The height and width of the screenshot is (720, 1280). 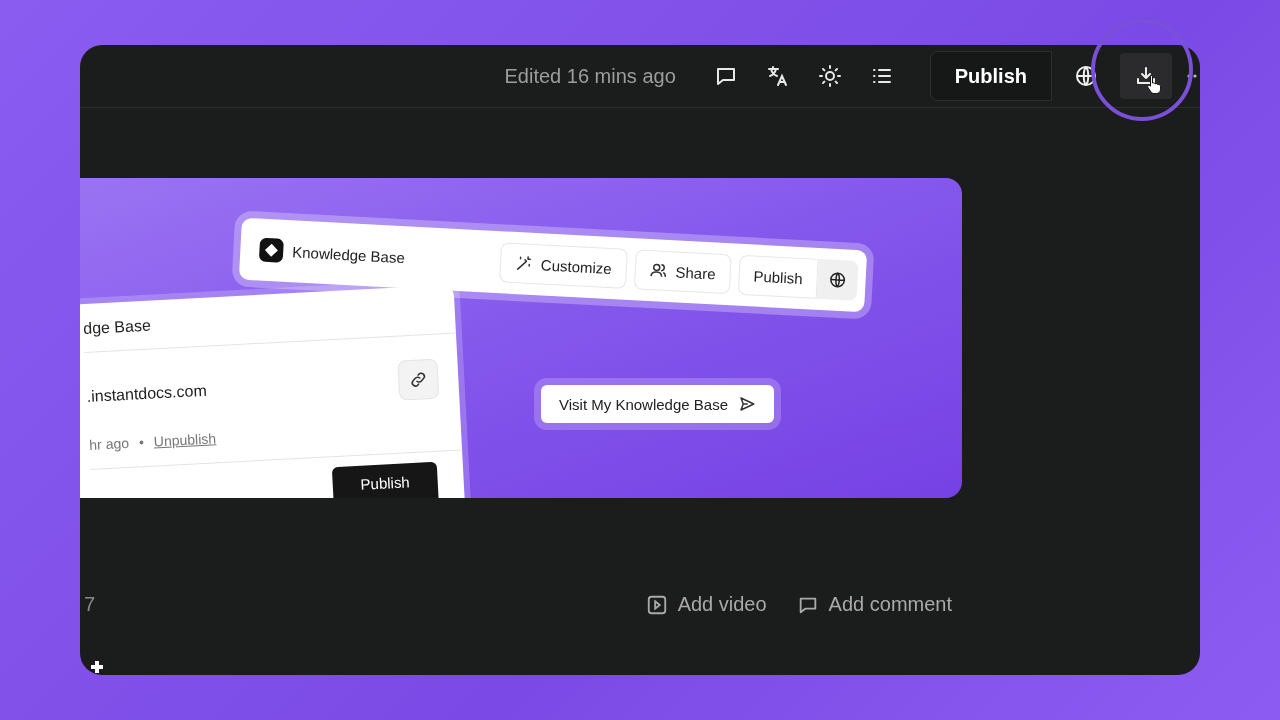 I want to click on text-fragment: 7, so click(x=90, y=604).